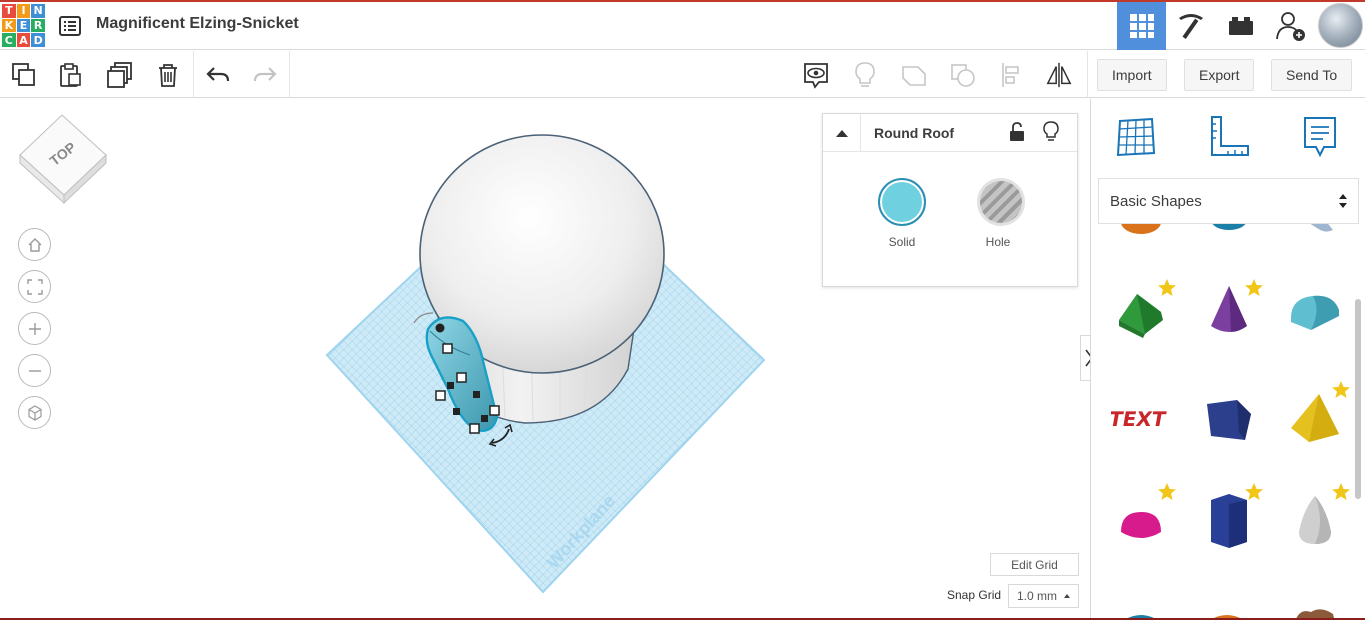 The image size is (1365, 620). I want to click on logo-letter: D, so click(38, 40).